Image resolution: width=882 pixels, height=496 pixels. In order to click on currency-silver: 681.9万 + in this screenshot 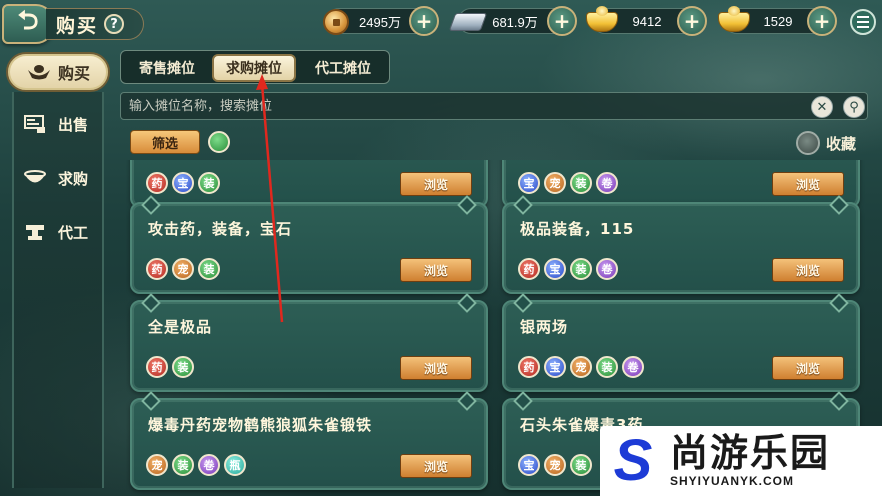, I will do `click(512, 21)`.